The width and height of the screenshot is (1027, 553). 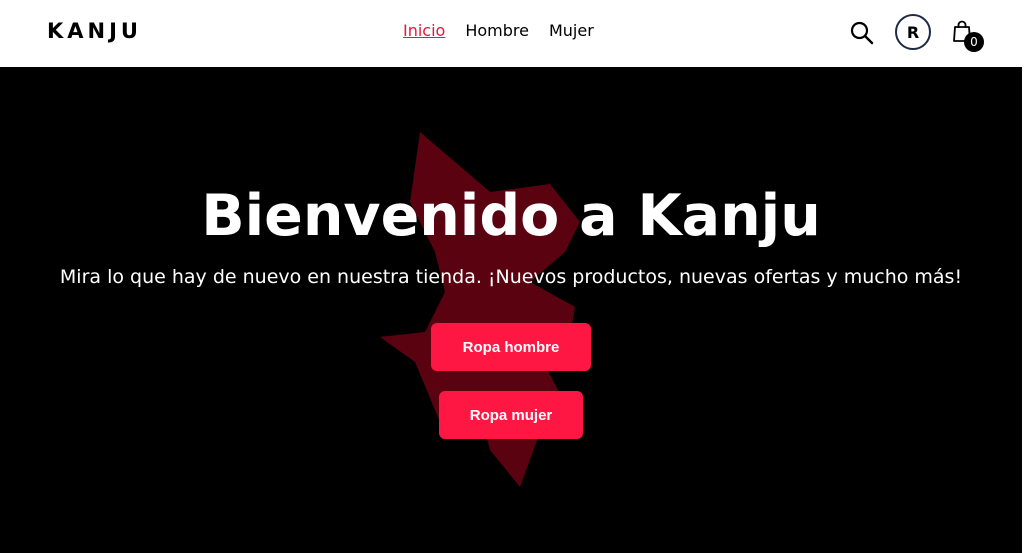 I want to click on brand-logo: KANJU, so click(x=94, y=31).